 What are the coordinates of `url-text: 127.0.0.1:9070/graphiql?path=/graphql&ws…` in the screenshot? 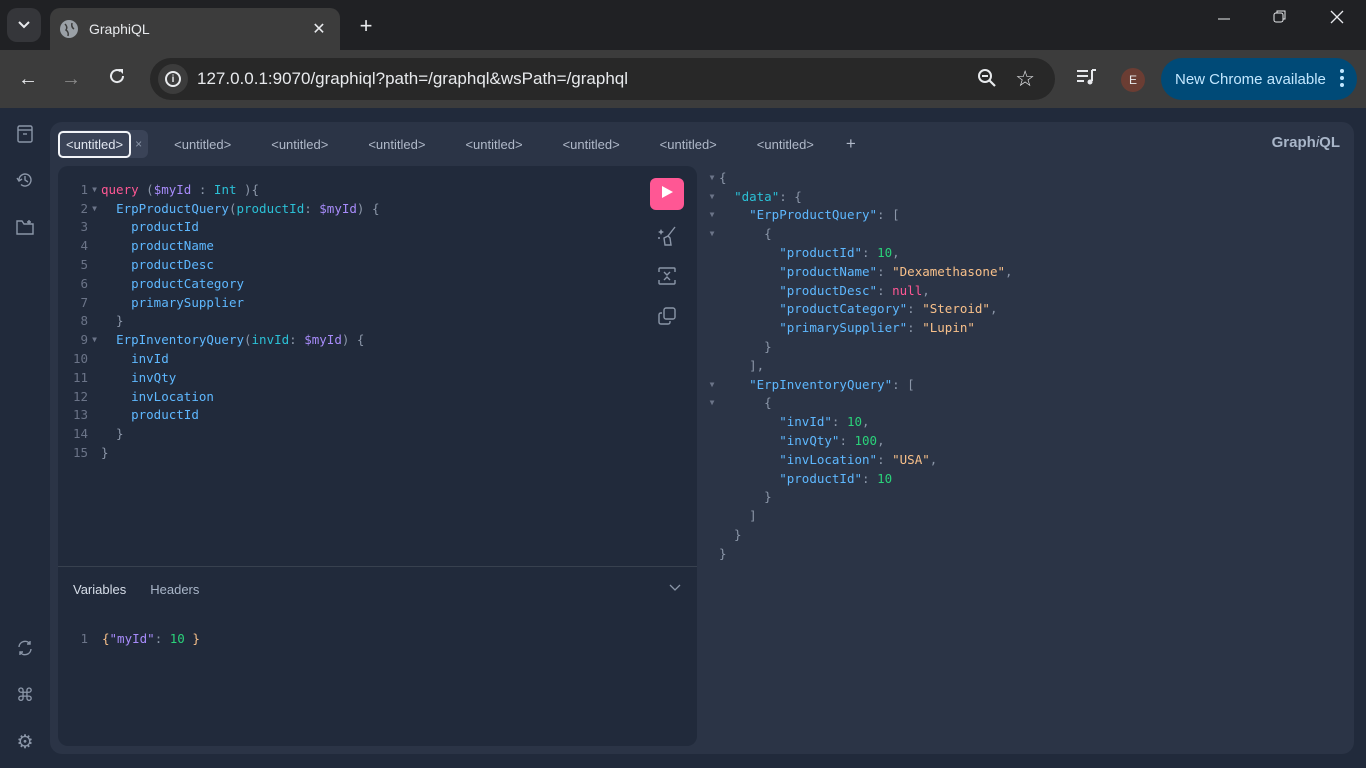 It's located at (412, 79).